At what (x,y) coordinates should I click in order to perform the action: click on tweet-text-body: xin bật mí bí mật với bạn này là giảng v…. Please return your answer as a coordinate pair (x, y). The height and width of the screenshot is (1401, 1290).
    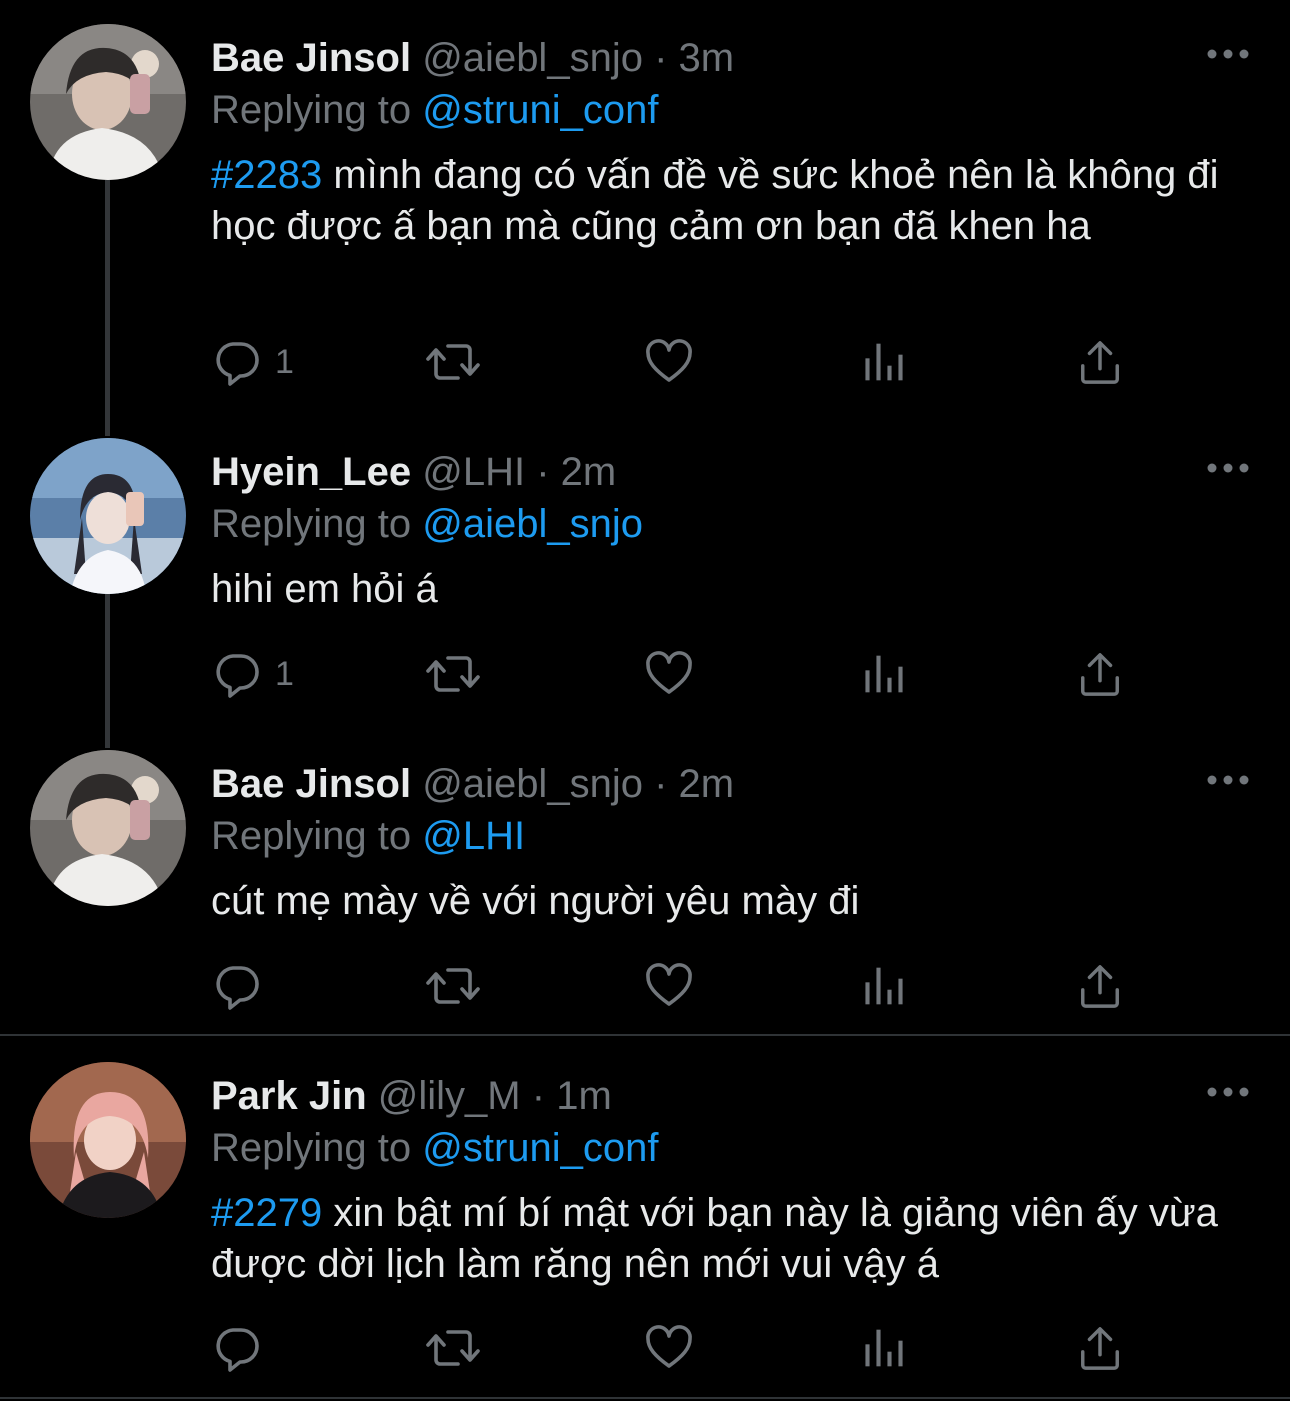
    Looking at the image, I should click on (714, 1238).